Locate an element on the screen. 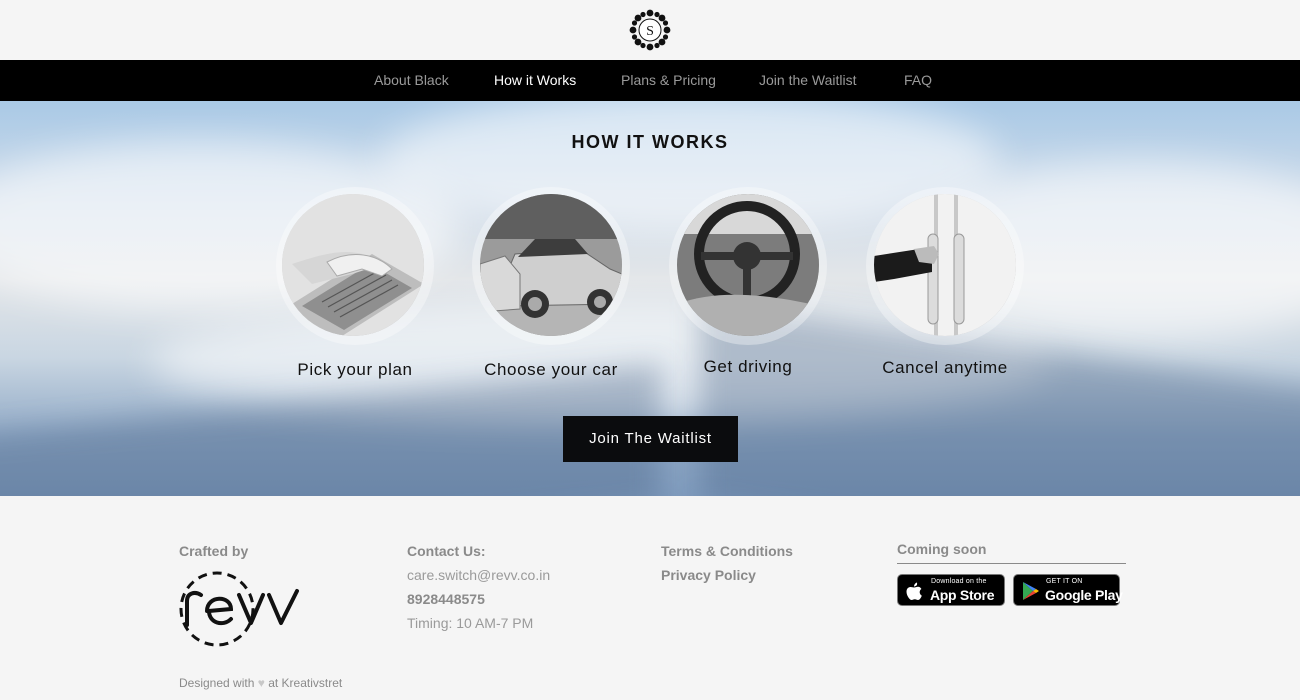 The image size is (1300, 700). coming-soon-heading: Coming soon is located at coordinates (942, 549).